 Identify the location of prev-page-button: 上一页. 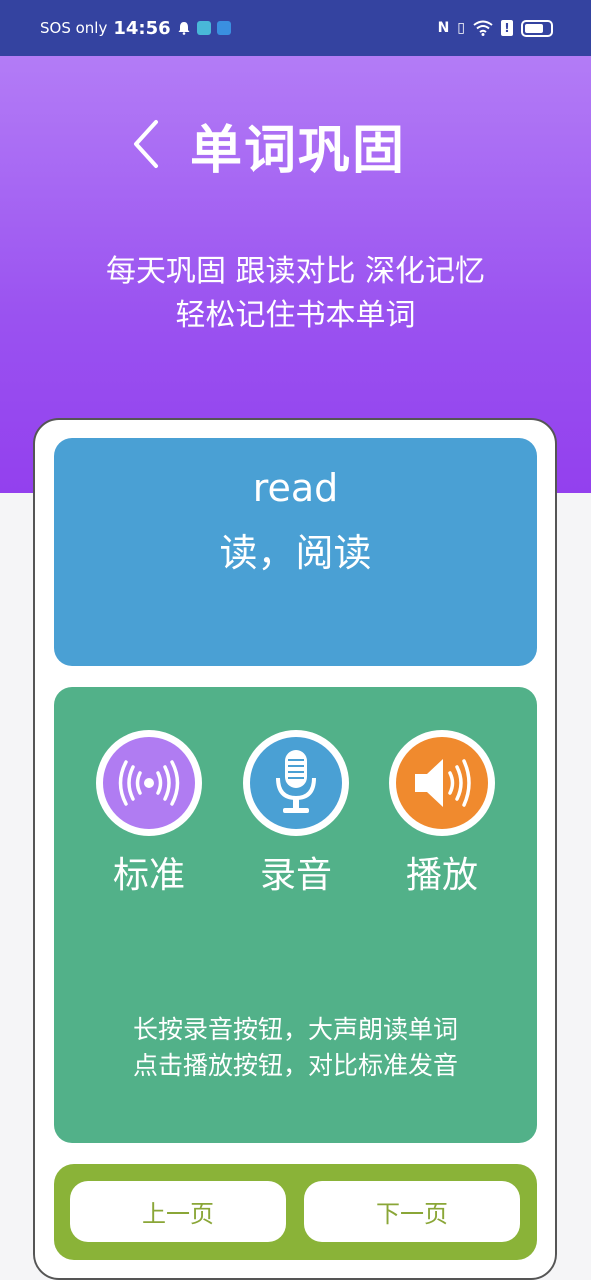
(178, 1211).